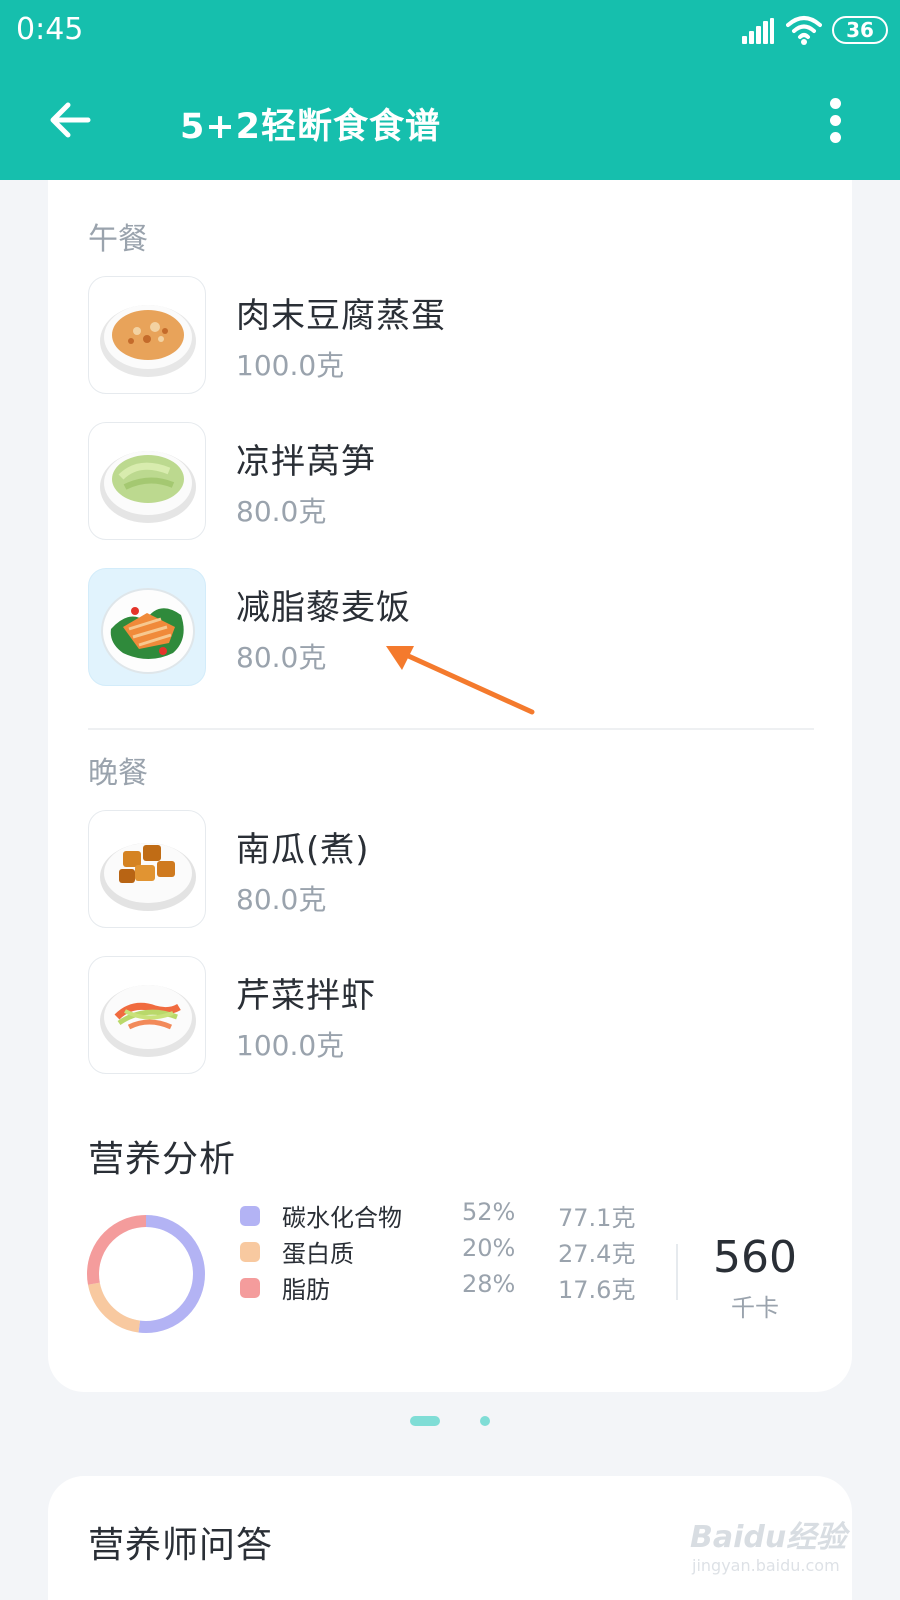 The height and width of the screenshot is (1600, 900). I want to click on nutrient-amount: 77.1克, so click(597, 1218).